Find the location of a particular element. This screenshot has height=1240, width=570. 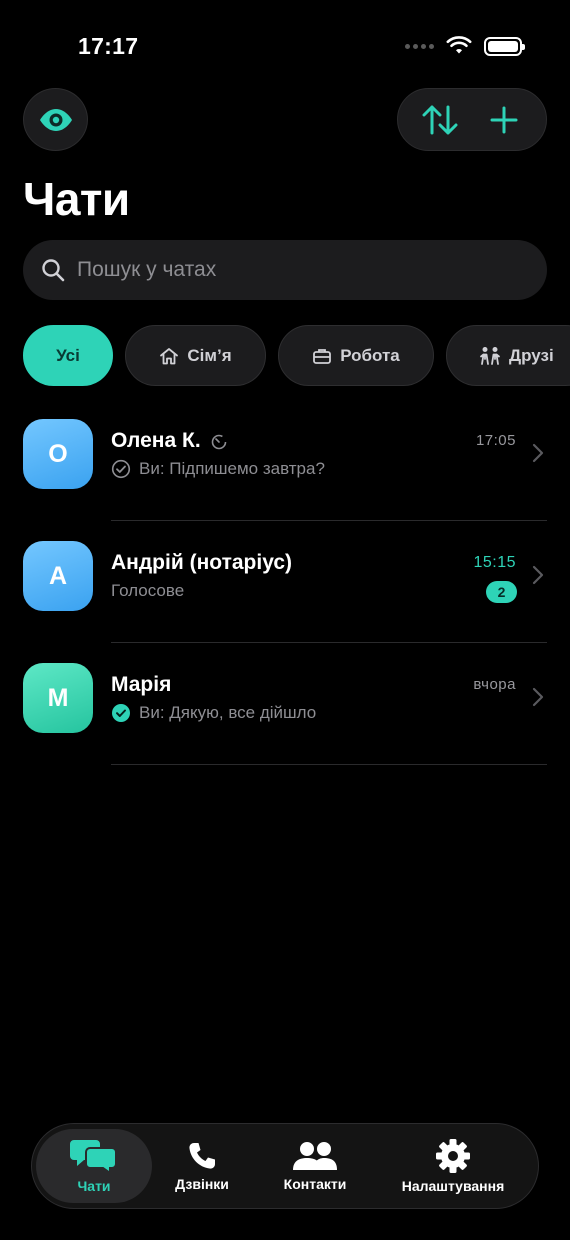

phone-icon is located at coordinates (202, 1156).